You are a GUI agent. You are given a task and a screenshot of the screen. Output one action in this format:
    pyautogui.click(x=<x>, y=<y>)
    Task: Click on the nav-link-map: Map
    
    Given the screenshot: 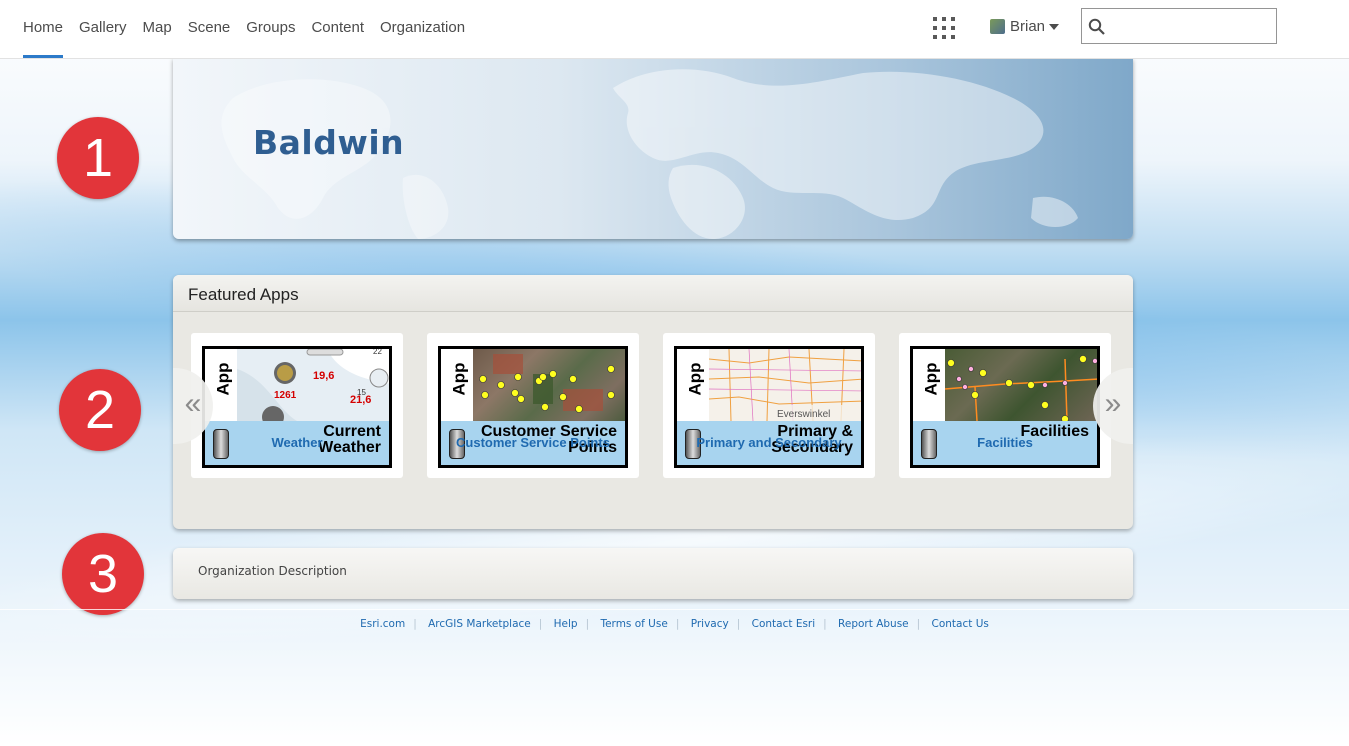 What is the action you would take?
    pyautogui.click(x=157, y=29)
    